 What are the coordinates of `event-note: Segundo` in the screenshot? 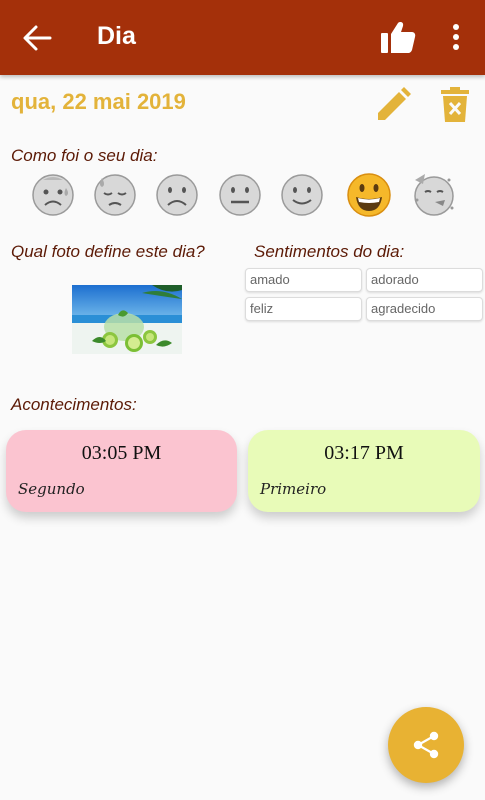 It's located at (51, 489).